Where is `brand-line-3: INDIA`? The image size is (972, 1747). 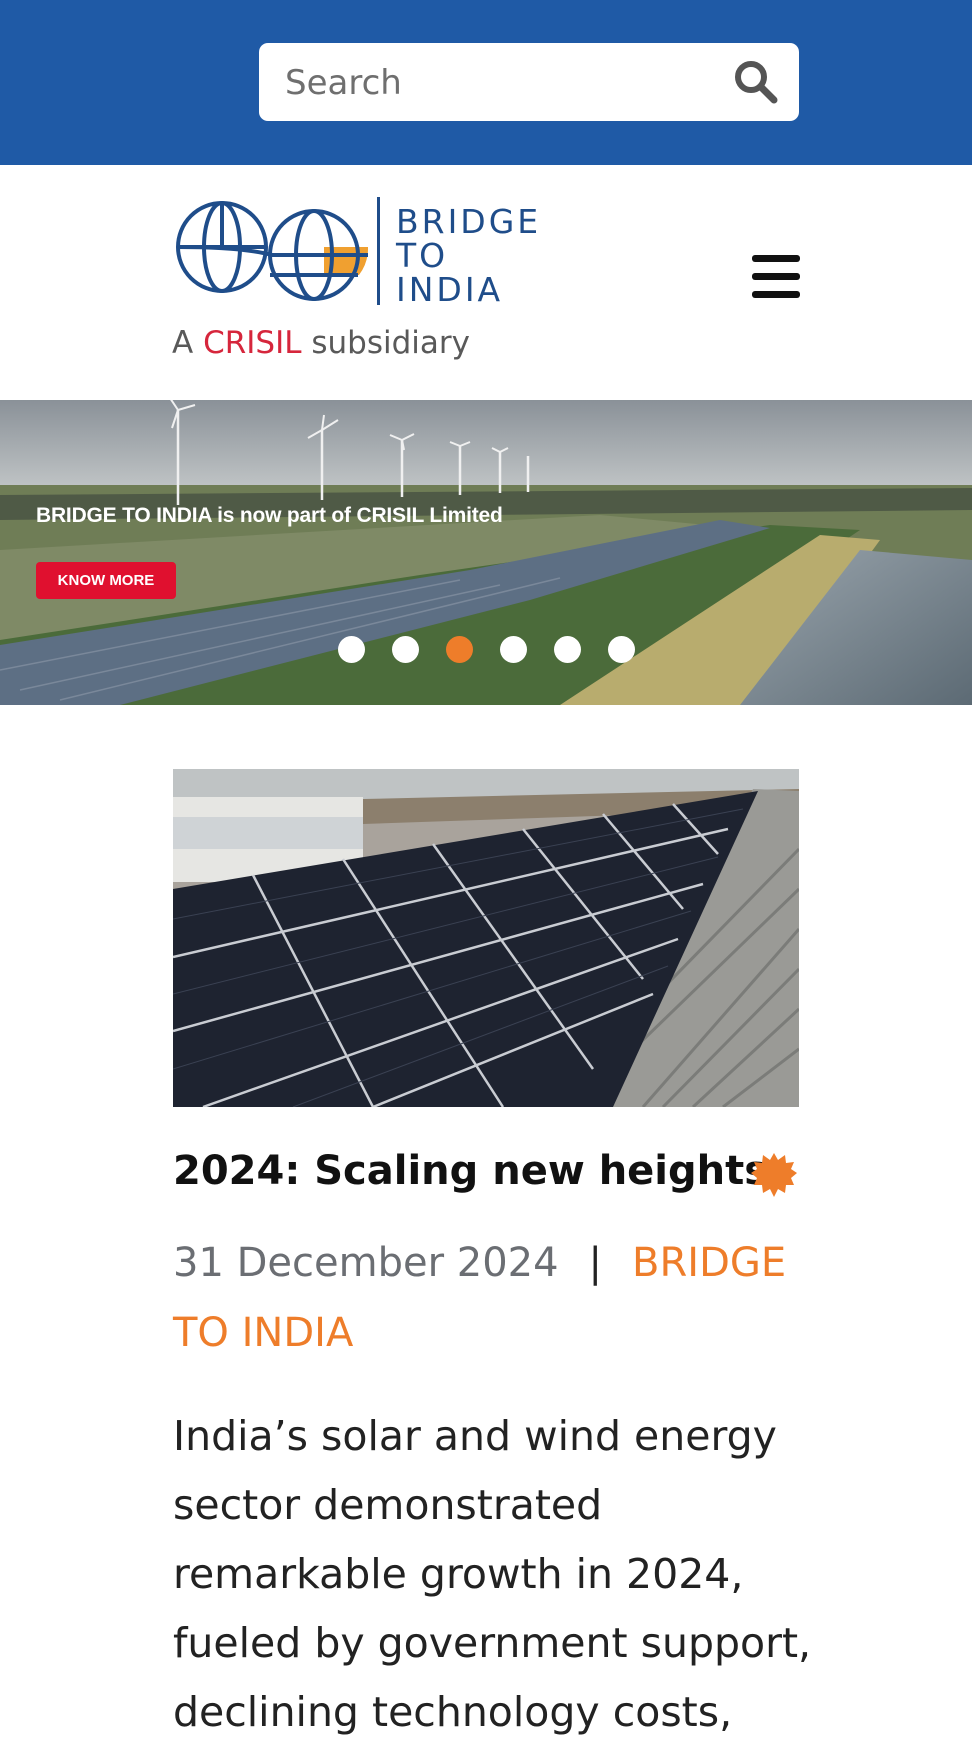 brand-line-3: INDIA is located at coordinates (450, 289).